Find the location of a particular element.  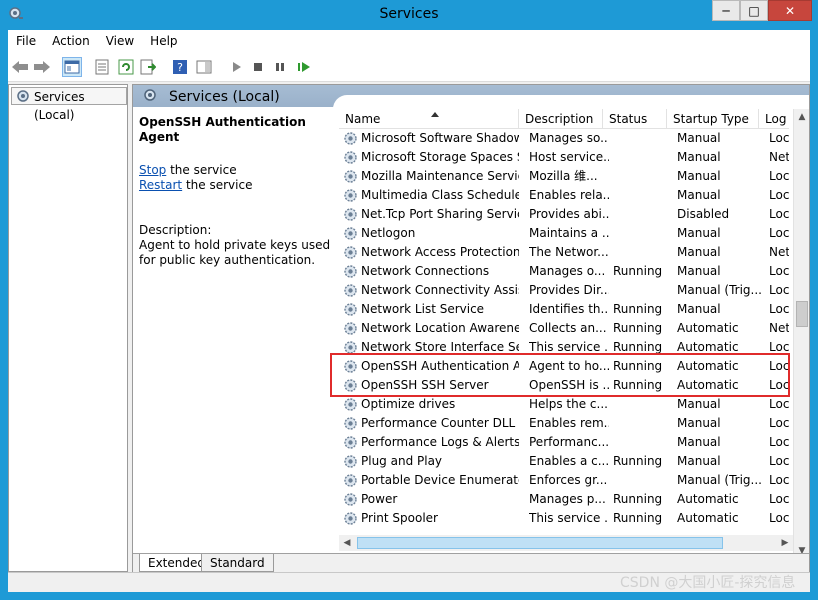

back-icon is located at coordinates (20, 67).